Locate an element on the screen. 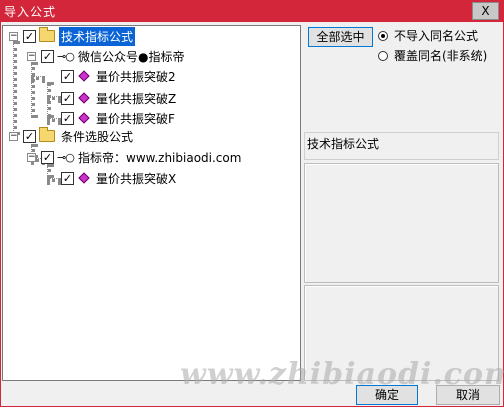 This screenshot has height=407, width=504. tree-item: ✓ 量化共振突破Z is located at coordinates (119, 98).